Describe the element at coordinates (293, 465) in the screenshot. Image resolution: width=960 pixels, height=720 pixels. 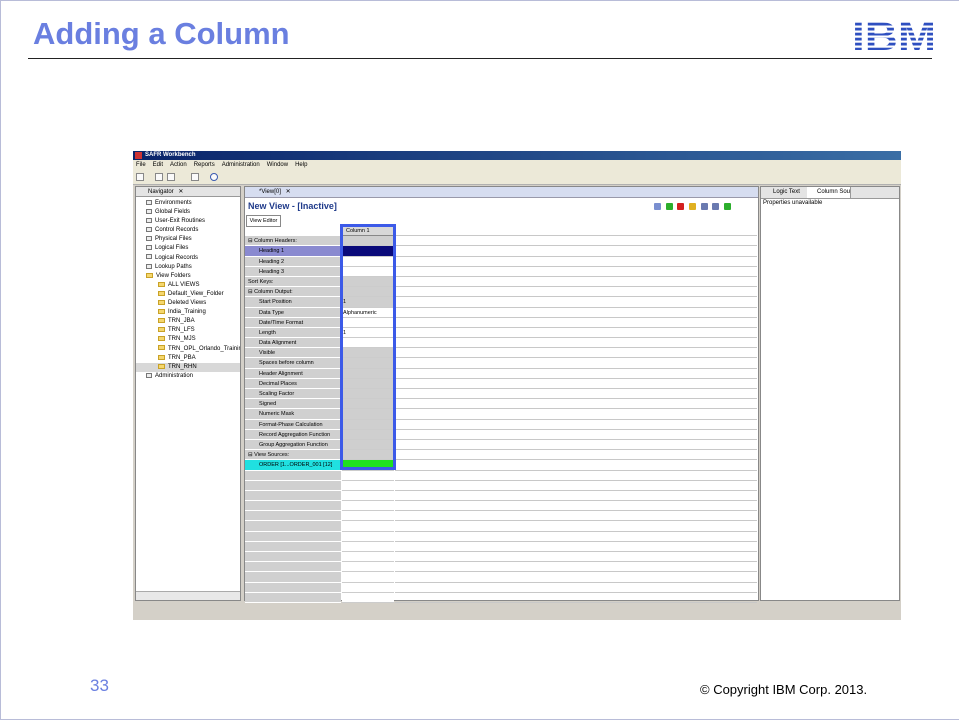
I see `row-label: ORDER [1...ORDER_001 [12]` at that location.